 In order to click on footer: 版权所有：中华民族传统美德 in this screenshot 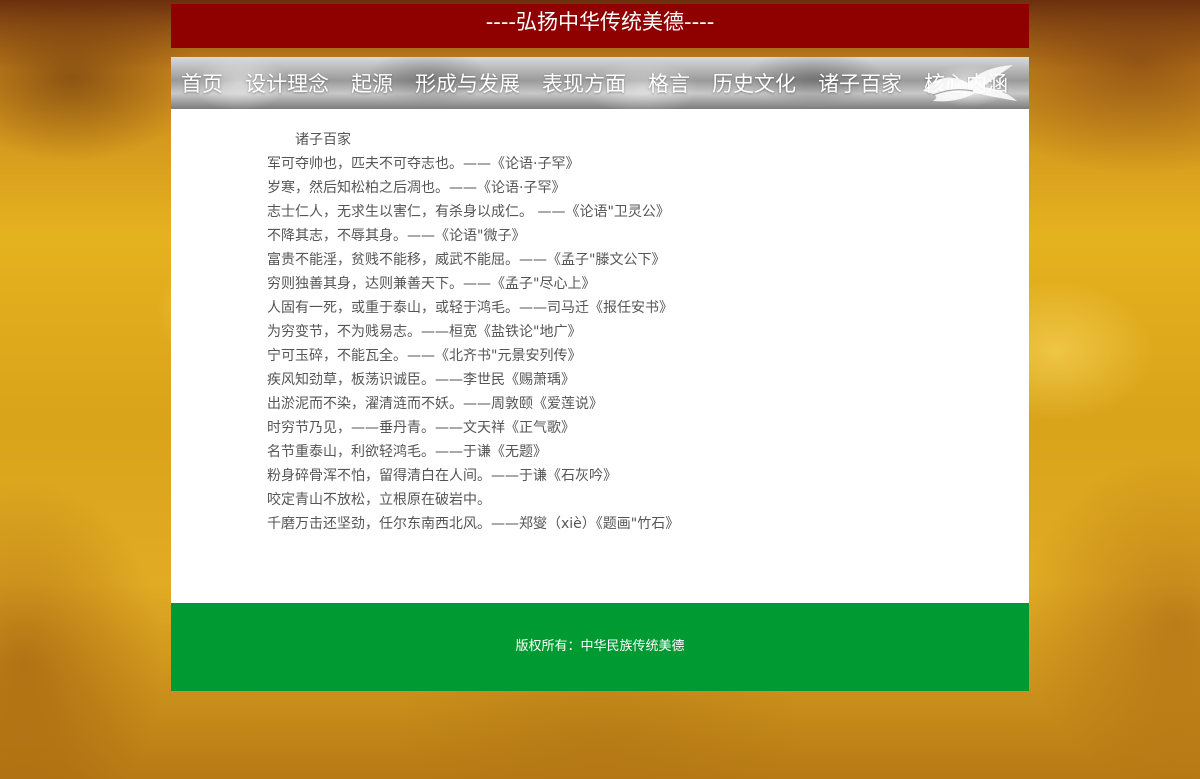, I will do `click(600, 647)`.